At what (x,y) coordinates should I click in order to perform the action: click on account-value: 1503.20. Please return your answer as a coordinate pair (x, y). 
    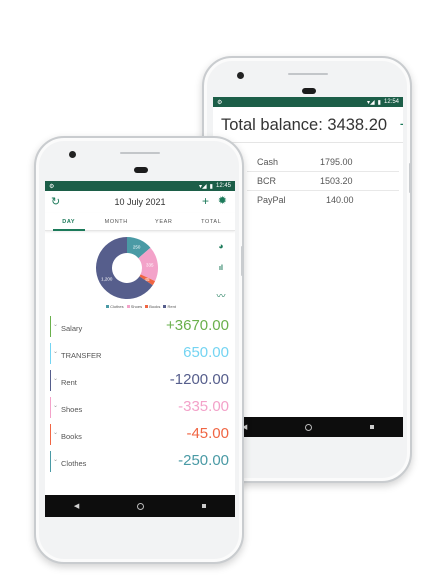
    Looking at the image, I should click on (336, 181).